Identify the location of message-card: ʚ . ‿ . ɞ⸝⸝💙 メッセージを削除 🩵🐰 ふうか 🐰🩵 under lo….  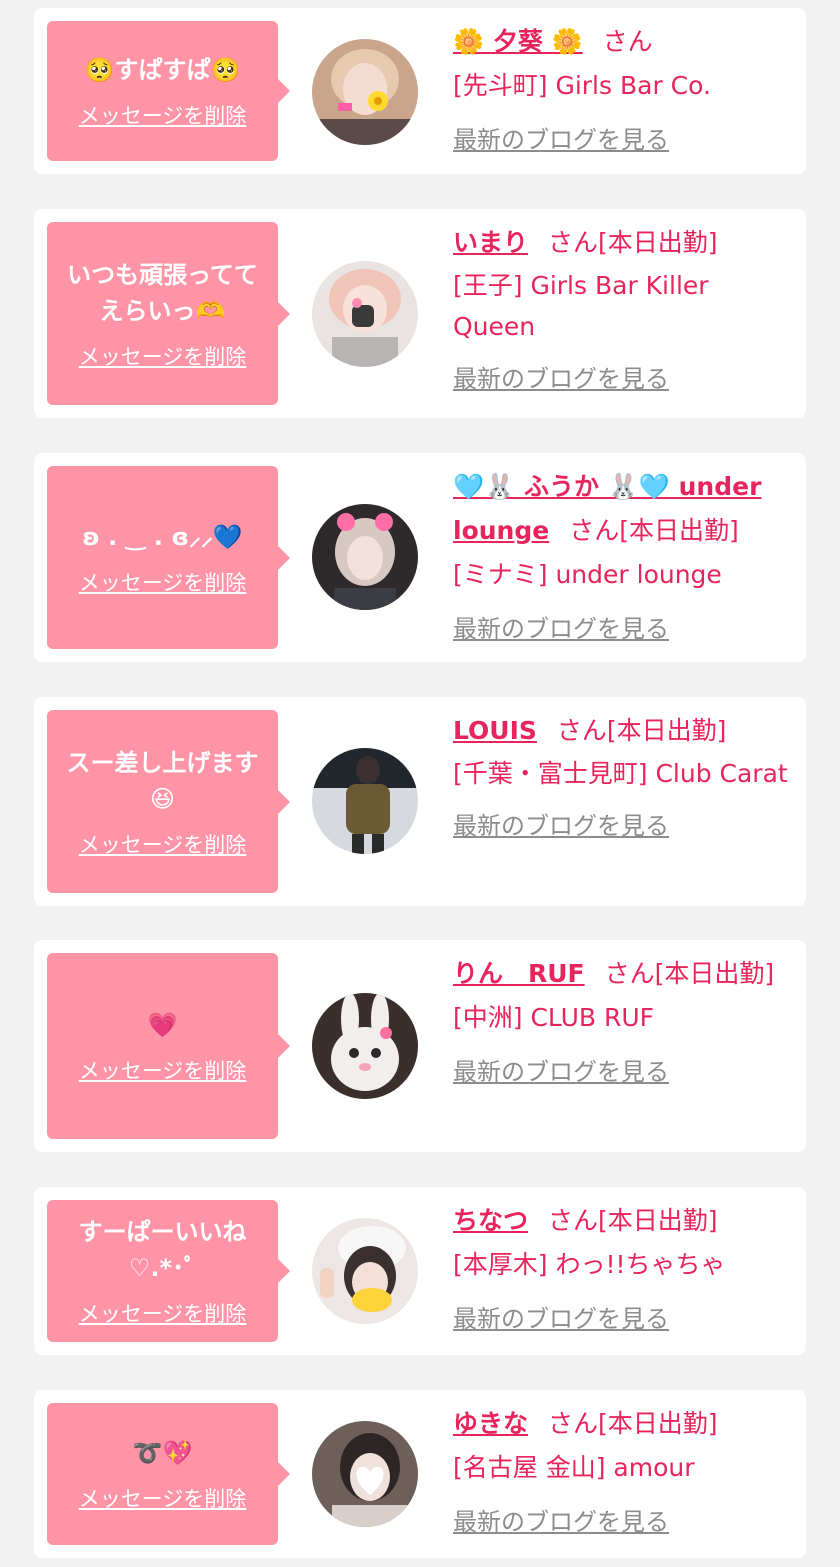
(420, 557).